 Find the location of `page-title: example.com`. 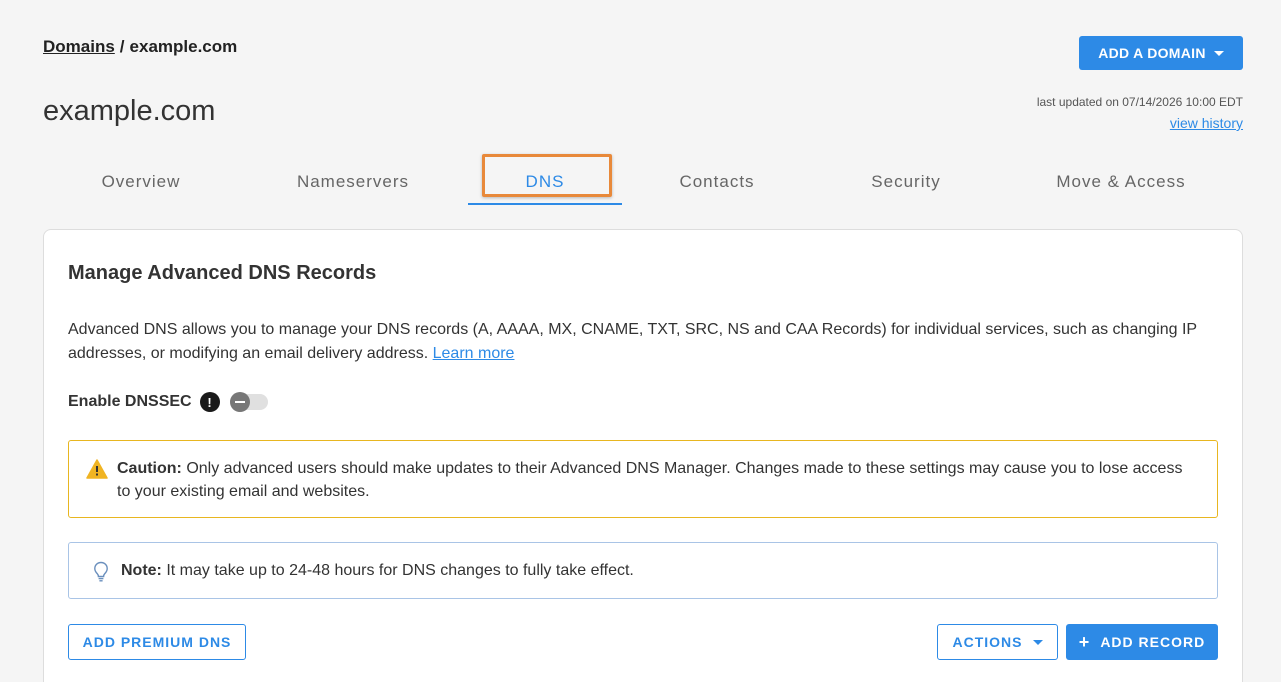

page-title: example.com is located at coordinates (129, 111).